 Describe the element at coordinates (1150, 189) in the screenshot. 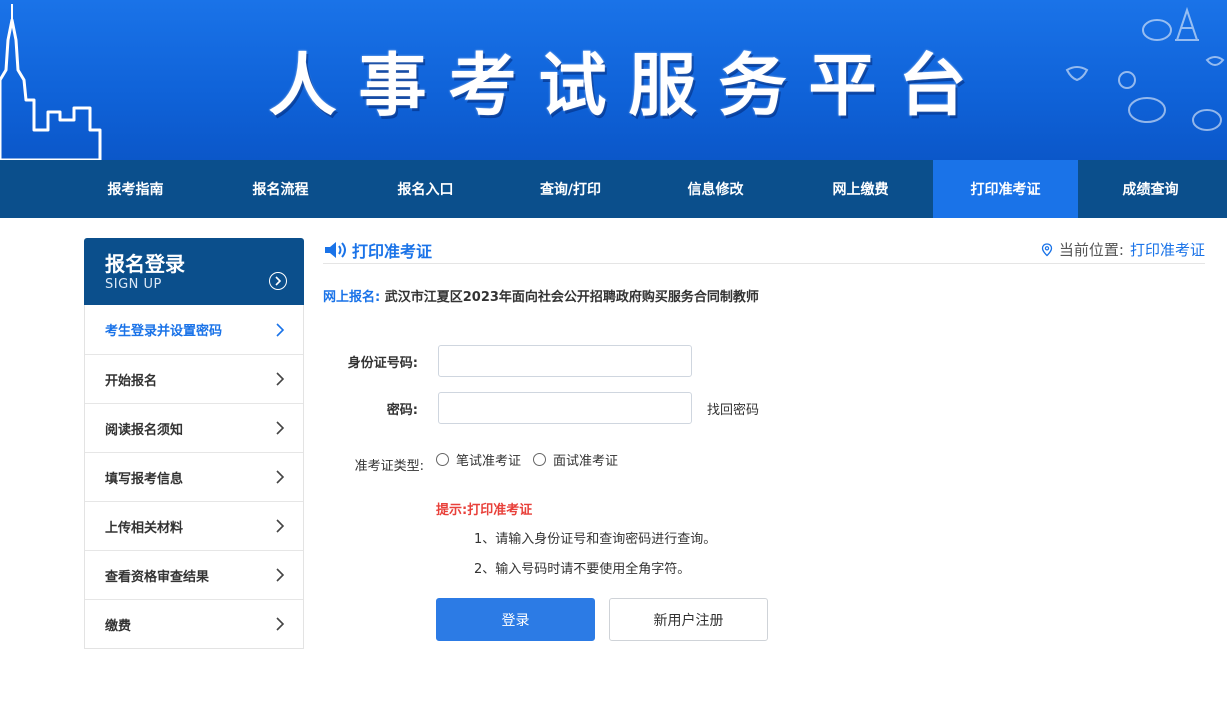

I see `nav-item-score-query: 成绩查询` at that location.